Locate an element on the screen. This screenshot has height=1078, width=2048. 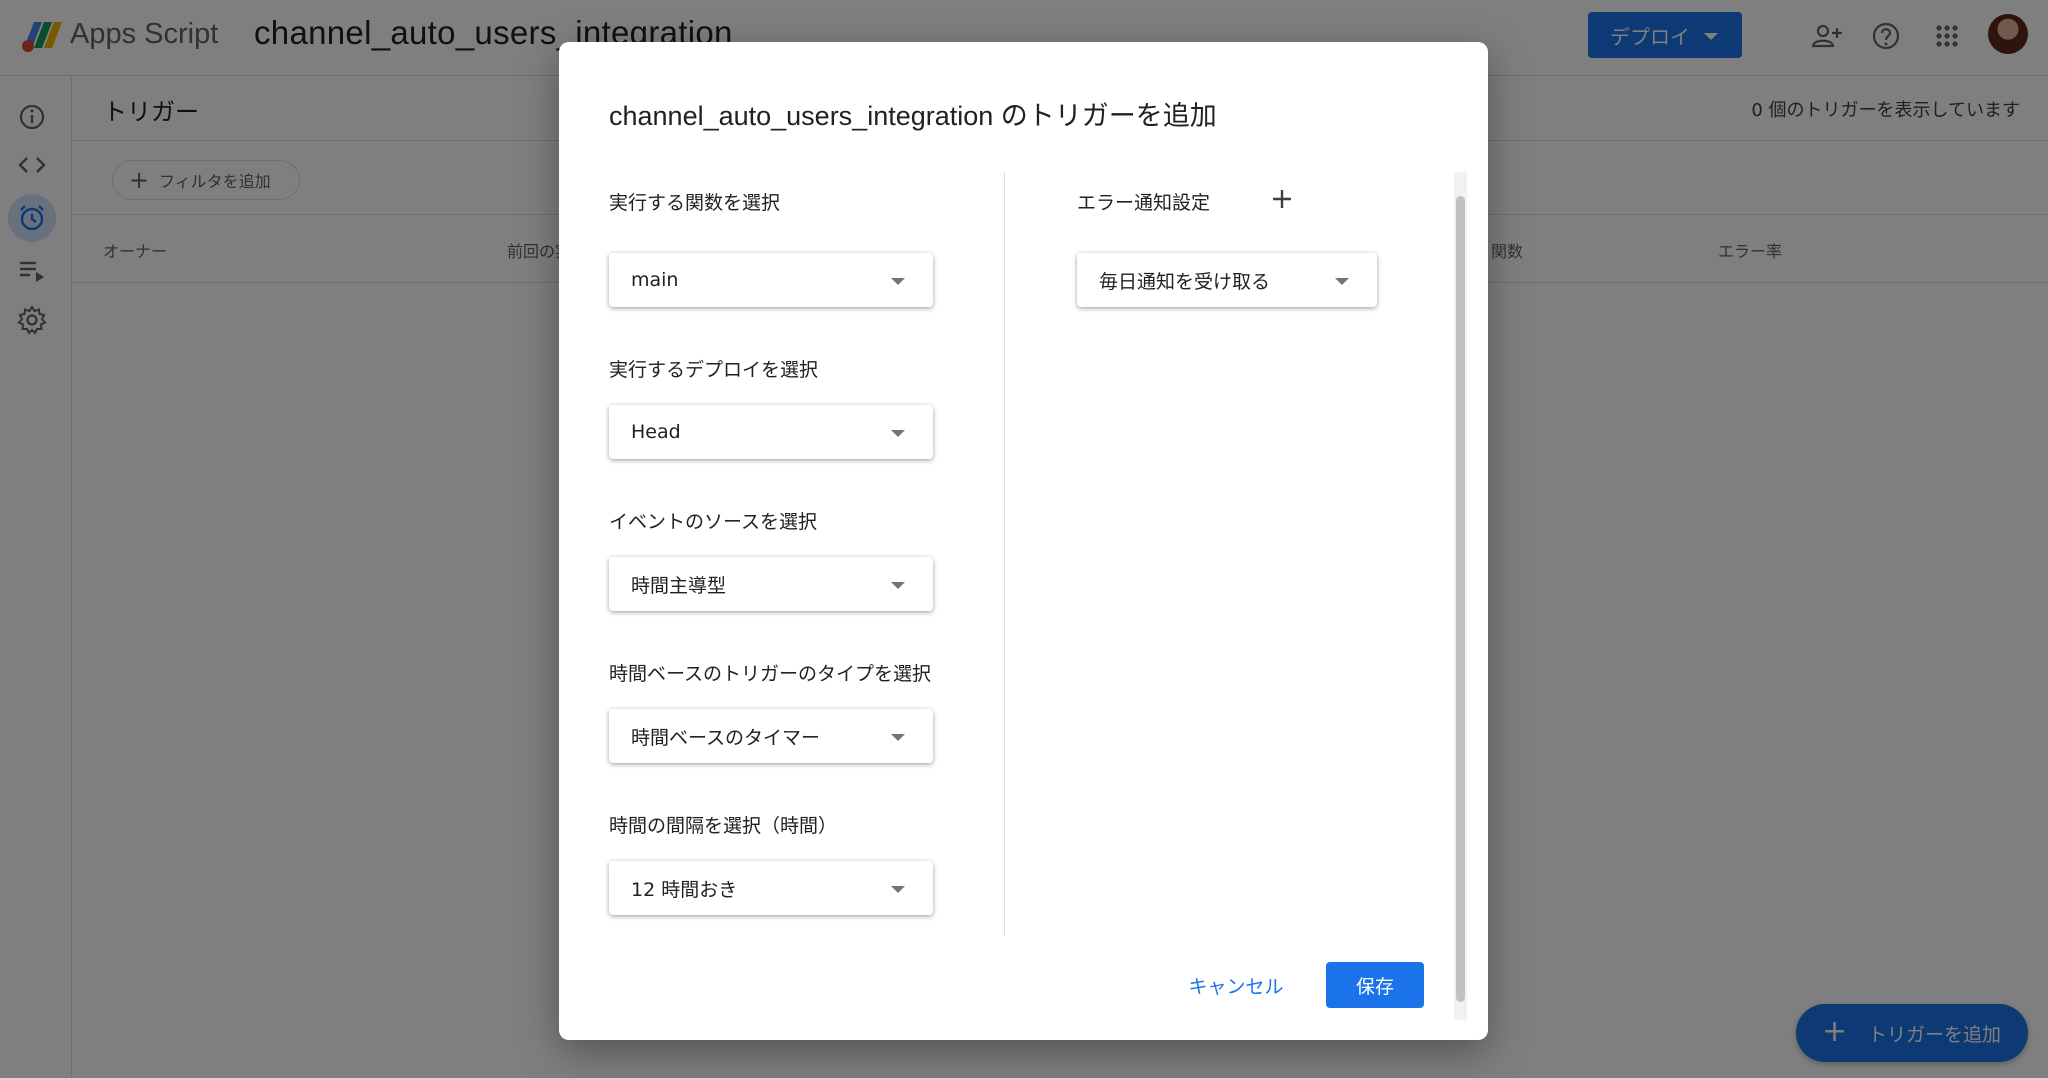
deployment-select: Head is located at coordinates (771, 432).